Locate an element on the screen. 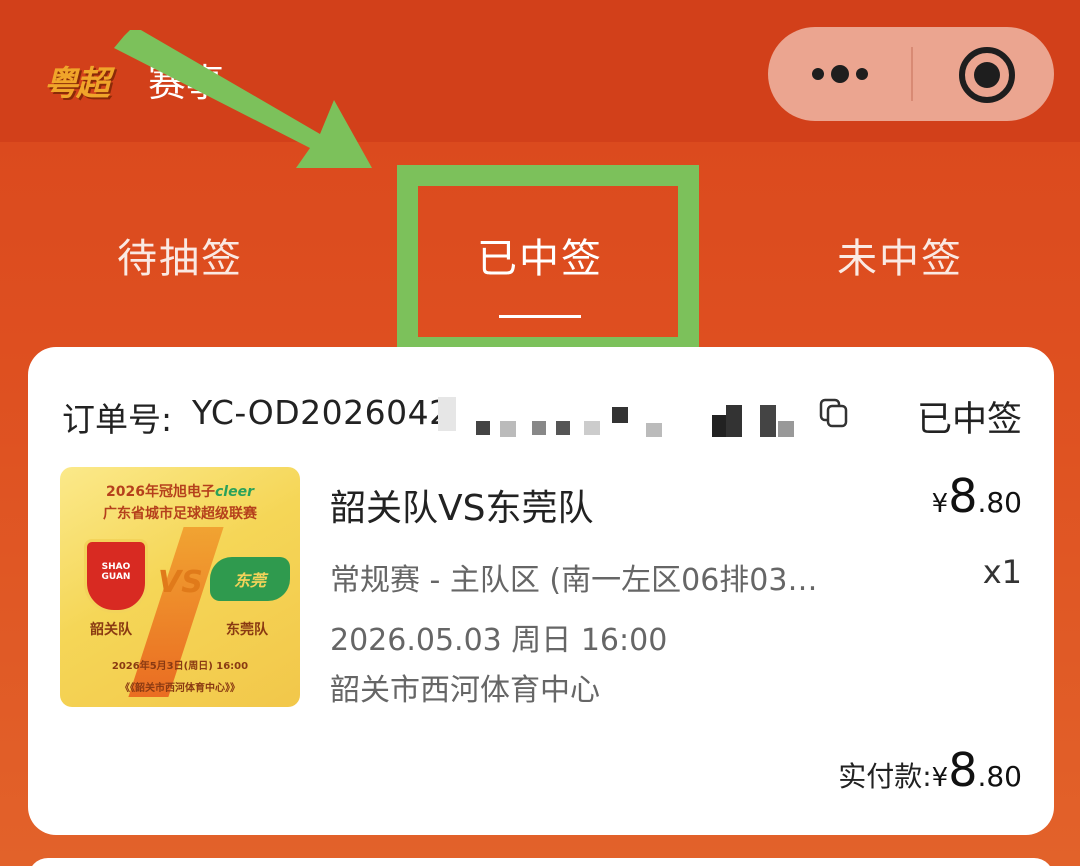  copy-icon is located at coordinates (834, 413).